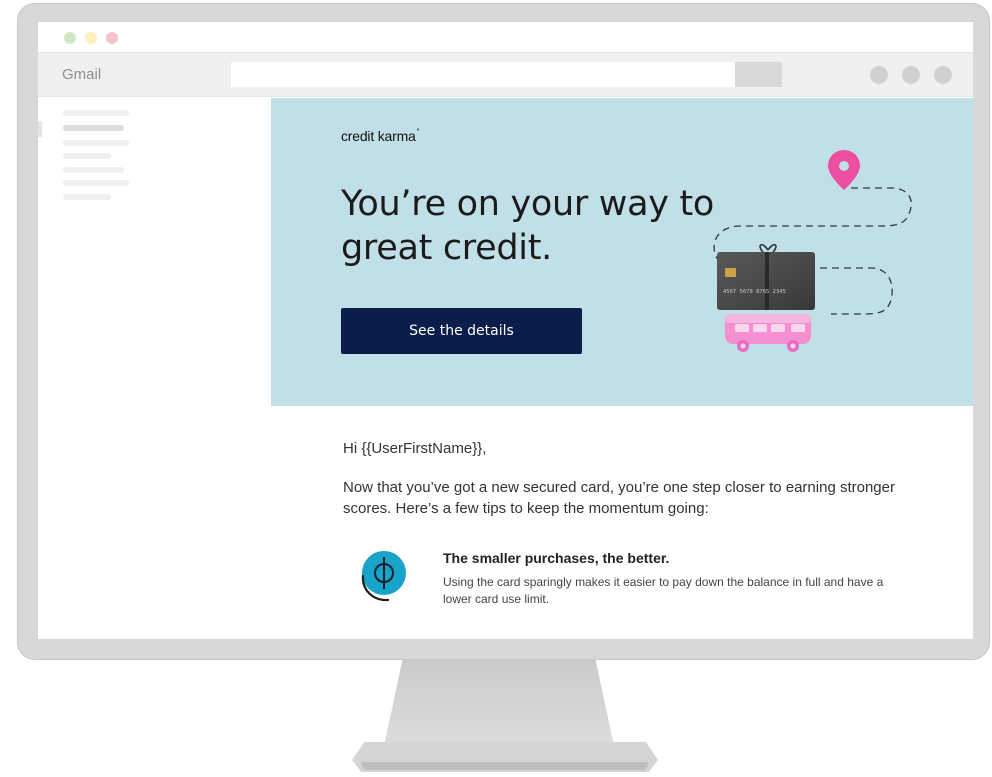 This screenshot has height=777, width=992. What do you see at coordinates (40, 129) in the screenshot?
I see `sidebar-active-marker` at bounding box center [40, 129].